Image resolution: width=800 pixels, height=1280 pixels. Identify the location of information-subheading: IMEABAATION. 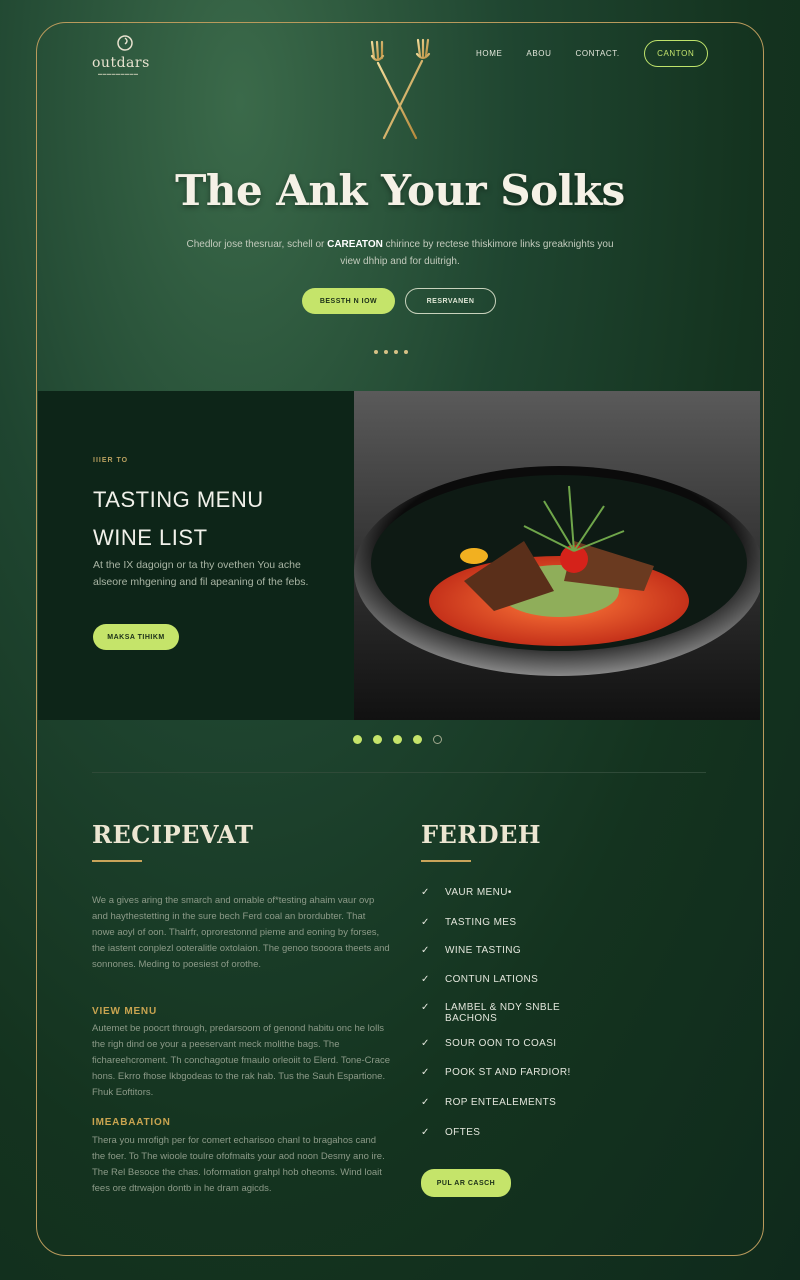
(131, 1122).